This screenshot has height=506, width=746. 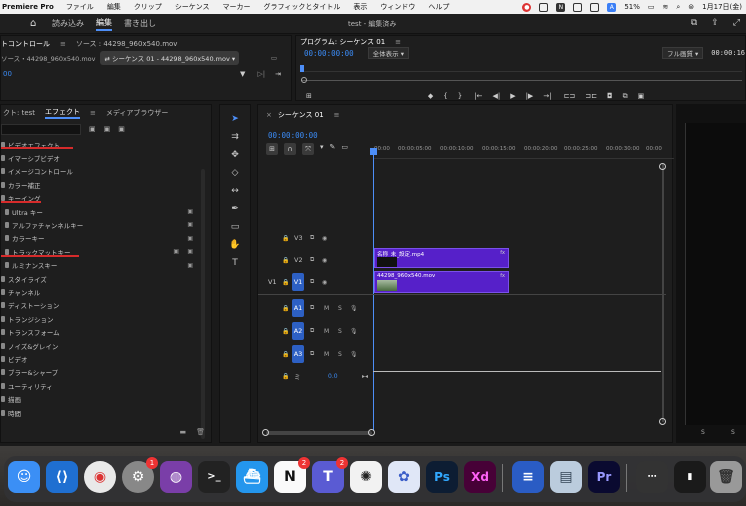 What do you see at coordinates (101, 171) in the screenshot?
I see `effects-folder: イメージコントロール` at bounding box center [101, 171].